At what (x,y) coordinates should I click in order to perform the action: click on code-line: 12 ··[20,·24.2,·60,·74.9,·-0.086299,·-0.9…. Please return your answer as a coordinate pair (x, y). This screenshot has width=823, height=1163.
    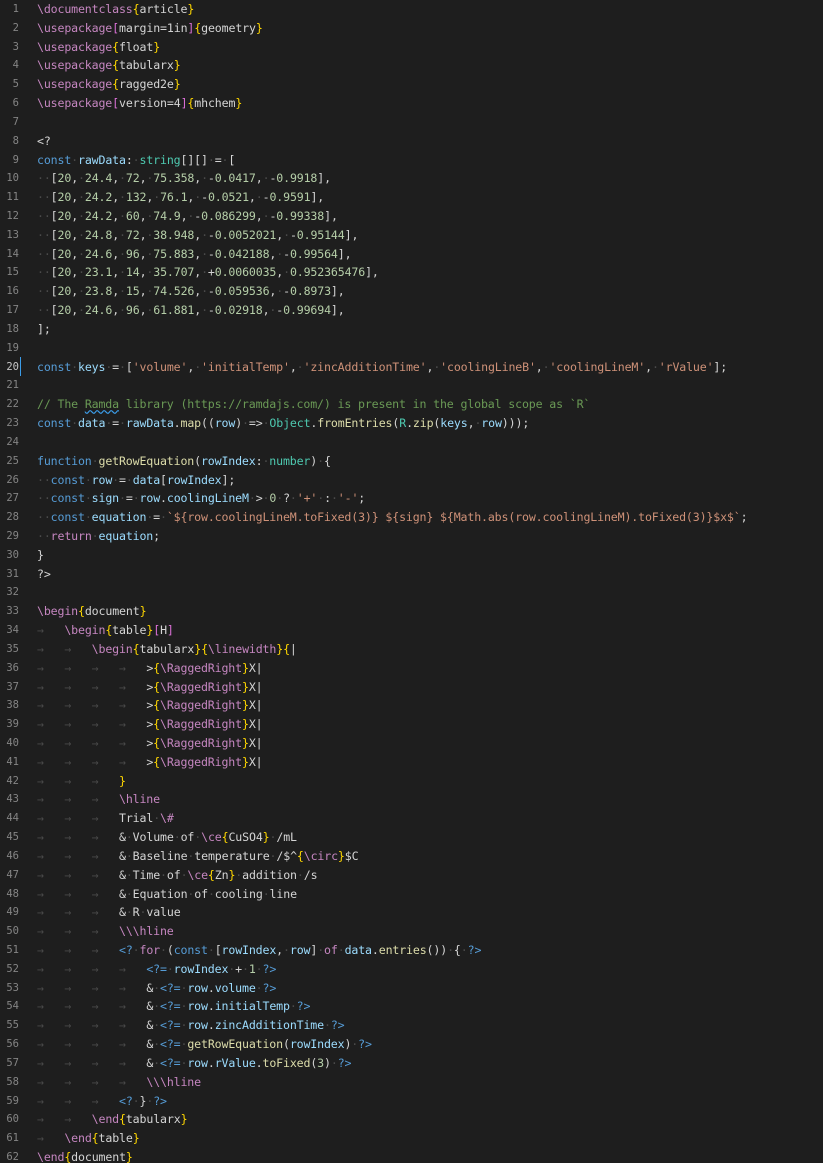
    Looking at the image, I should click on (411, 216).